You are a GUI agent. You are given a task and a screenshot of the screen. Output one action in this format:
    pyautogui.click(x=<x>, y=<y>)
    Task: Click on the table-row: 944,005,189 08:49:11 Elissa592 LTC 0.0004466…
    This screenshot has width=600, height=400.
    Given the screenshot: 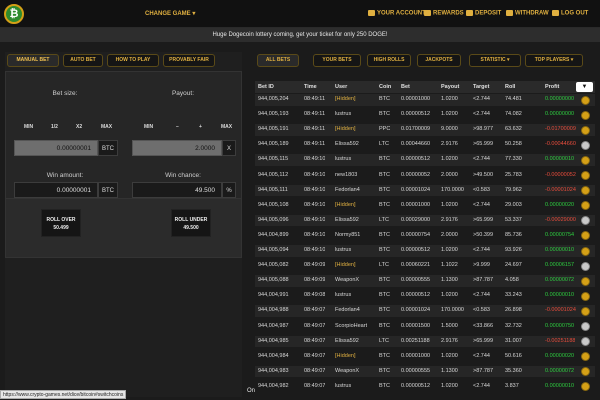 What is the action you would take?
    pyautogui.click(x=425, y=145)
    